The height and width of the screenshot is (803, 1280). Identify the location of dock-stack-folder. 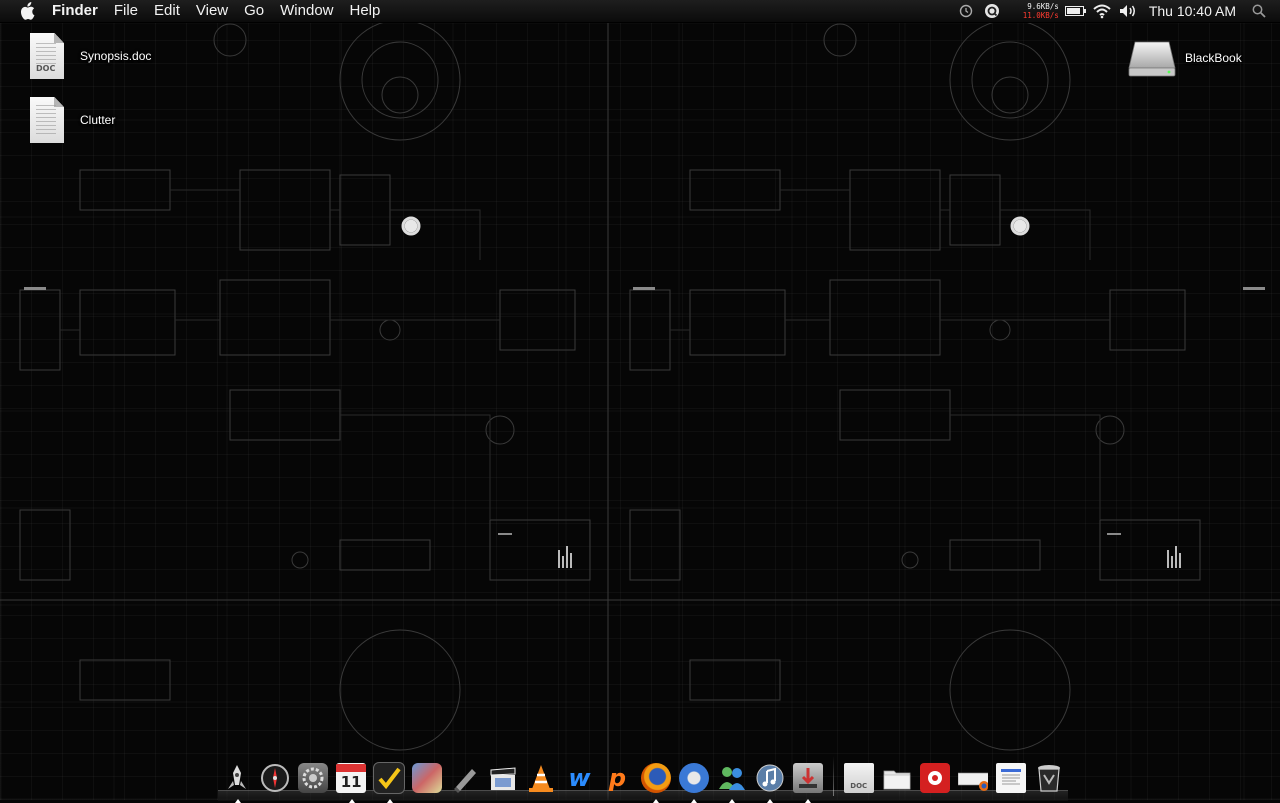
(896, 778).